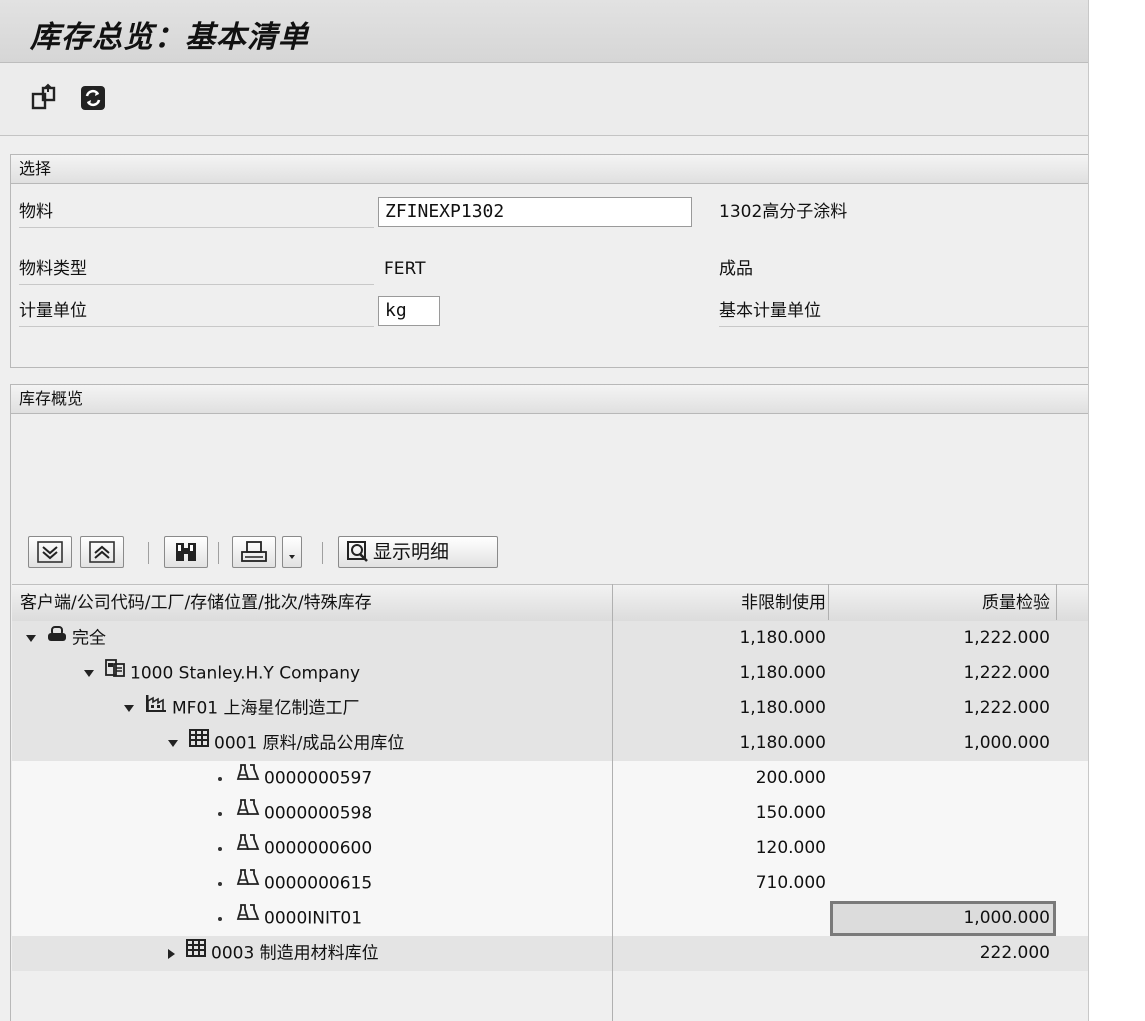  What do you see at coordinates (550, 848) in the screenshot?
I see `tree-row: 0000000600 120.000` at bounding box center [550, 848].